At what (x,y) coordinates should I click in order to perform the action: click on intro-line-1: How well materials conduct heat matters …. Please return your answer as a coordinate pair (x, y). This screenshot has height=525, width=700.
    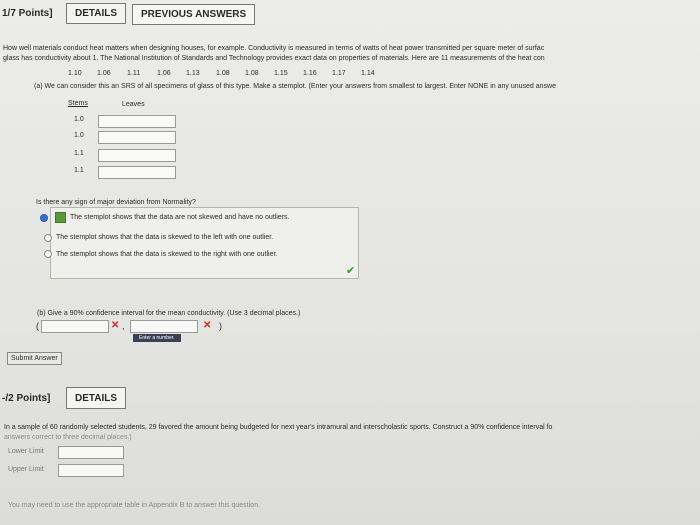
    Looking at the image, I should click on (274, 48).